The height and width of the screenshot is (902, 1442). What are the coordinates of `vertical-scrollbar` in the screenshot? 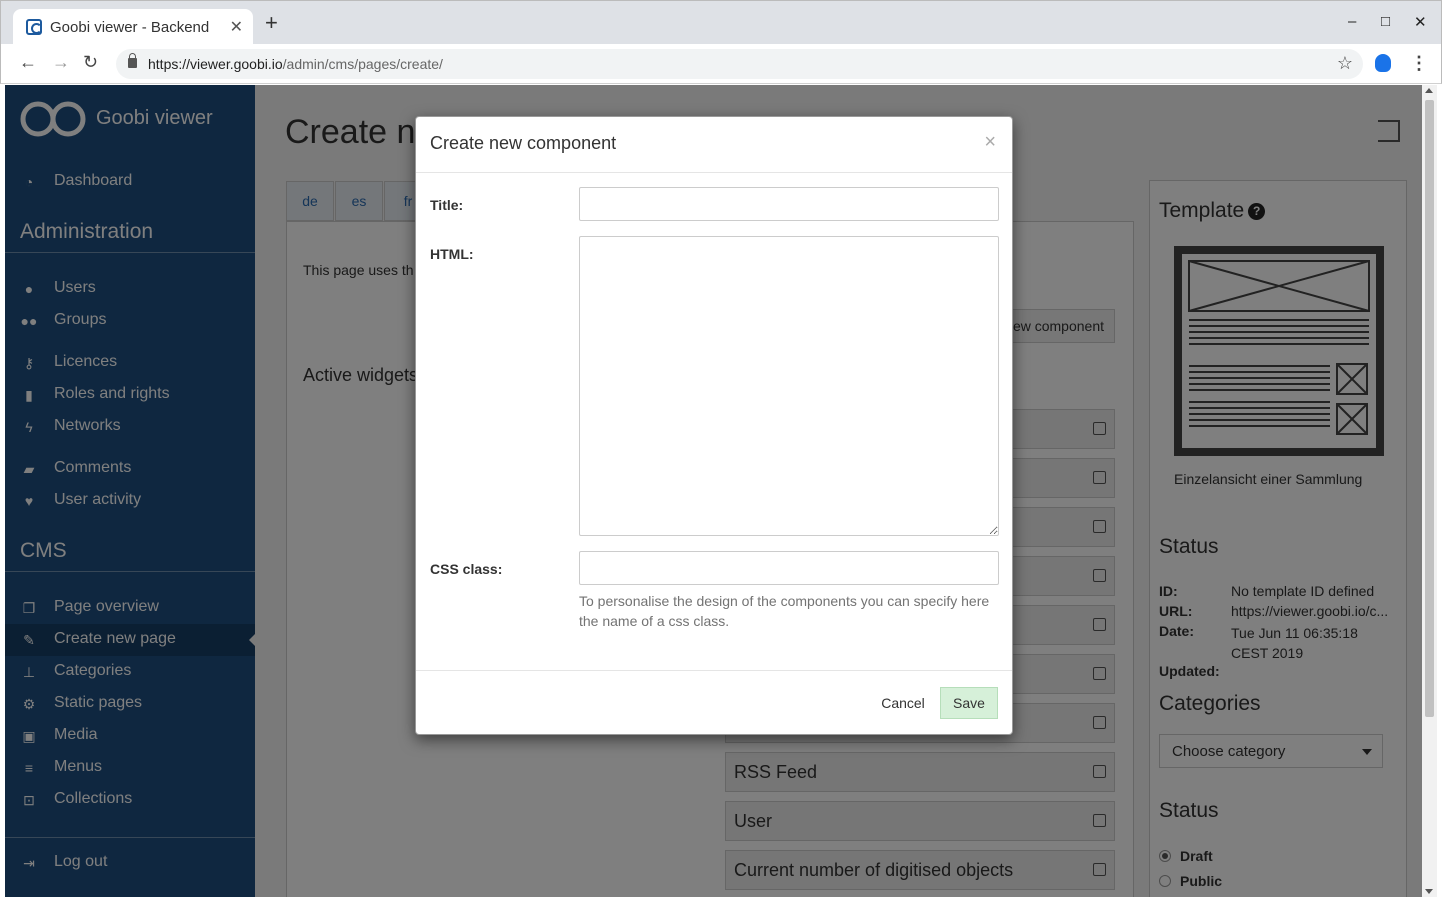 It's located at (1429, 491).